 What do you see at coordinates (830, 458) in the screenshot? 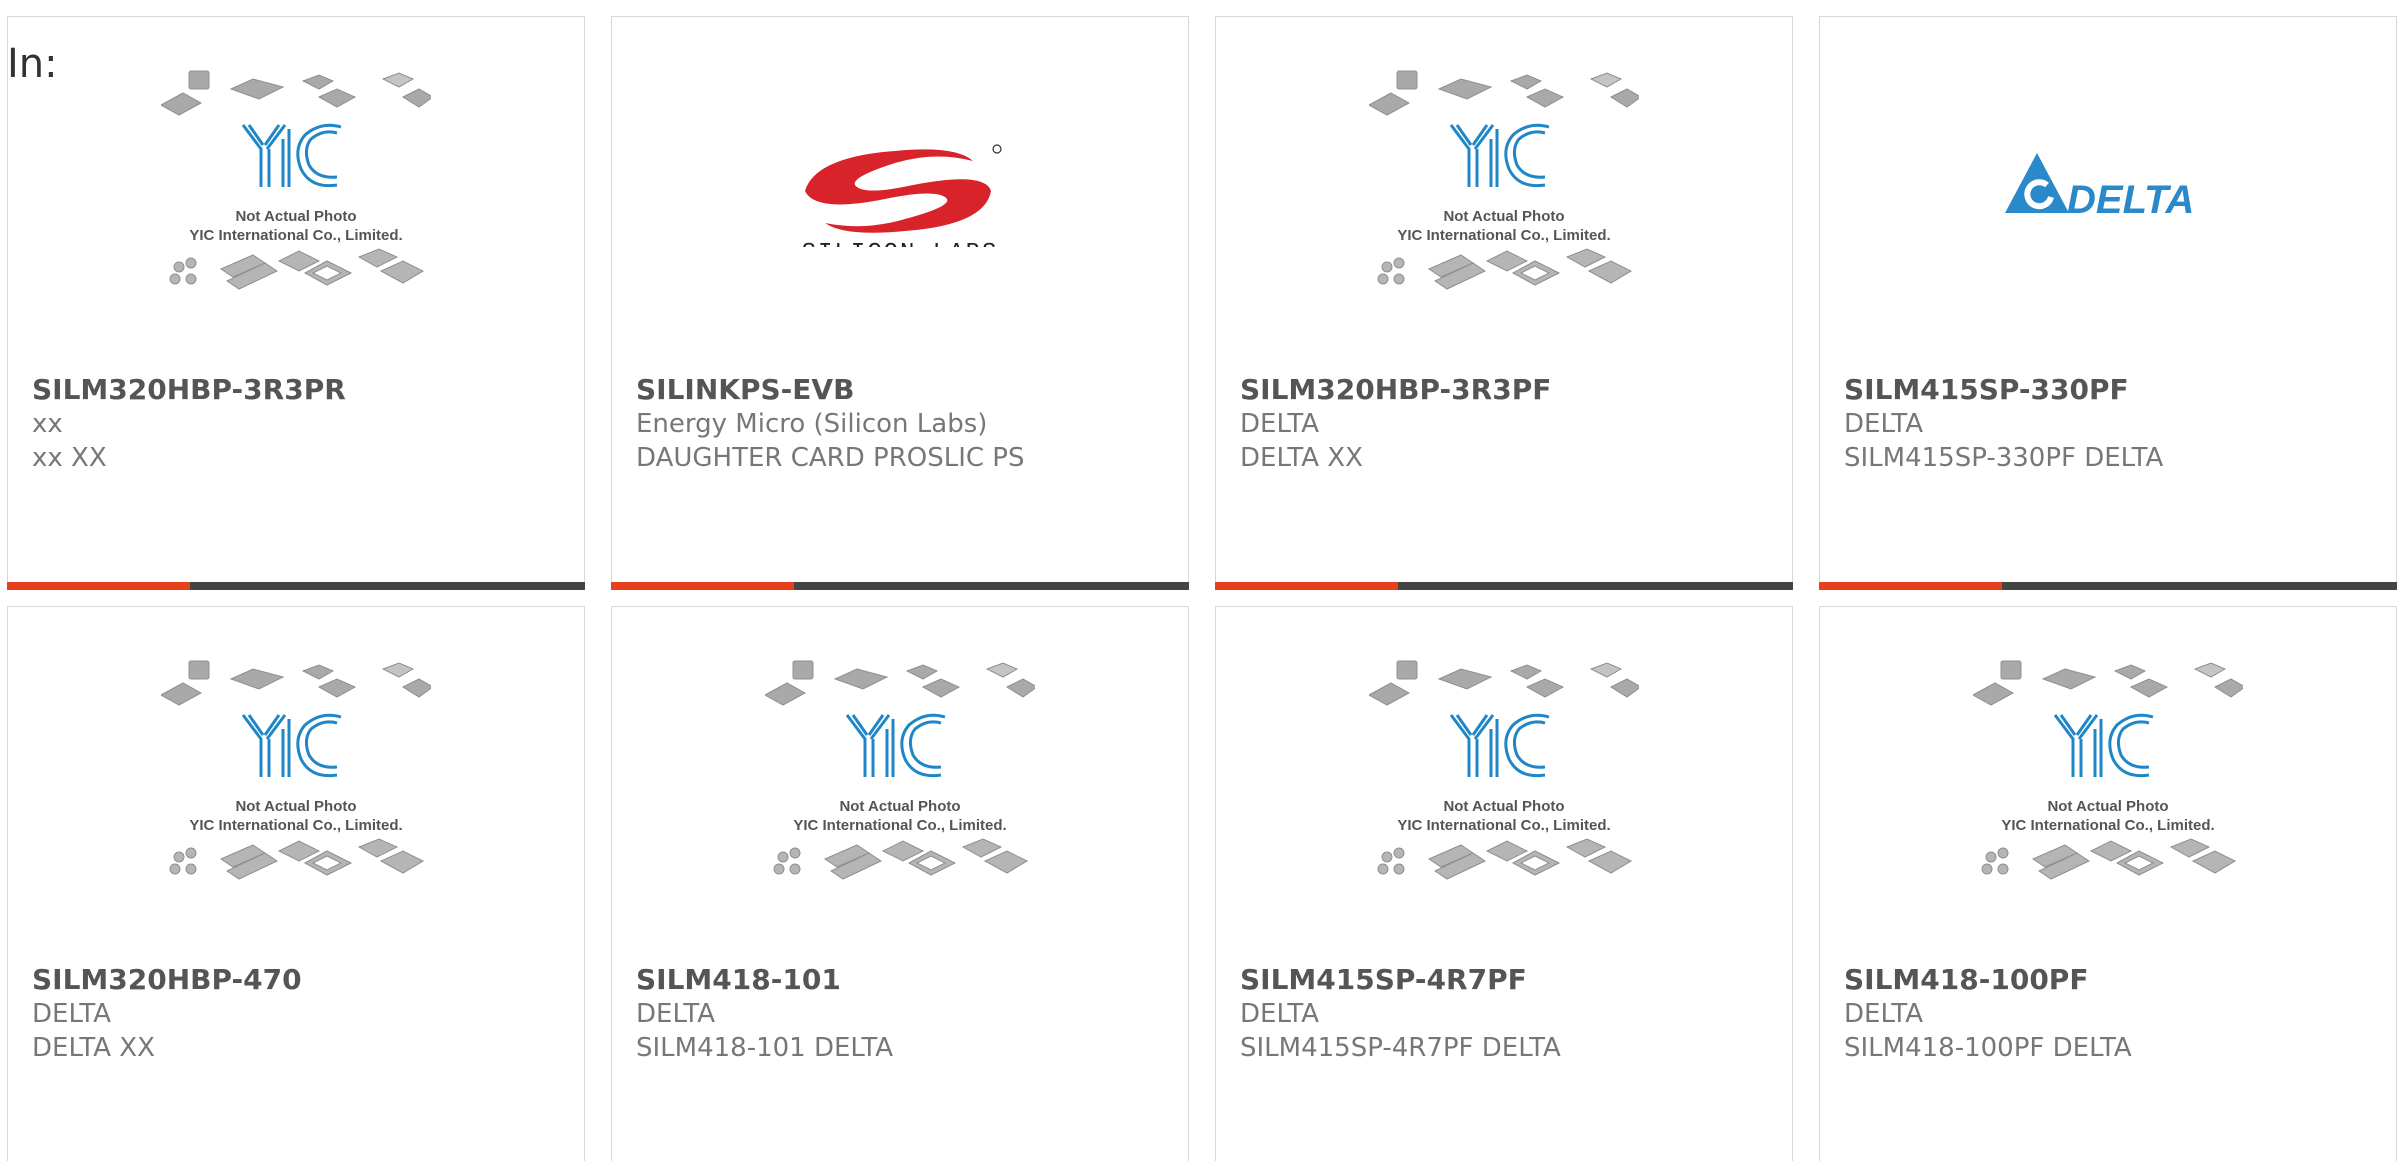
I see `product-description: DAUGHTER CARD PROSLIC PS` at bounding box center [830, 458].